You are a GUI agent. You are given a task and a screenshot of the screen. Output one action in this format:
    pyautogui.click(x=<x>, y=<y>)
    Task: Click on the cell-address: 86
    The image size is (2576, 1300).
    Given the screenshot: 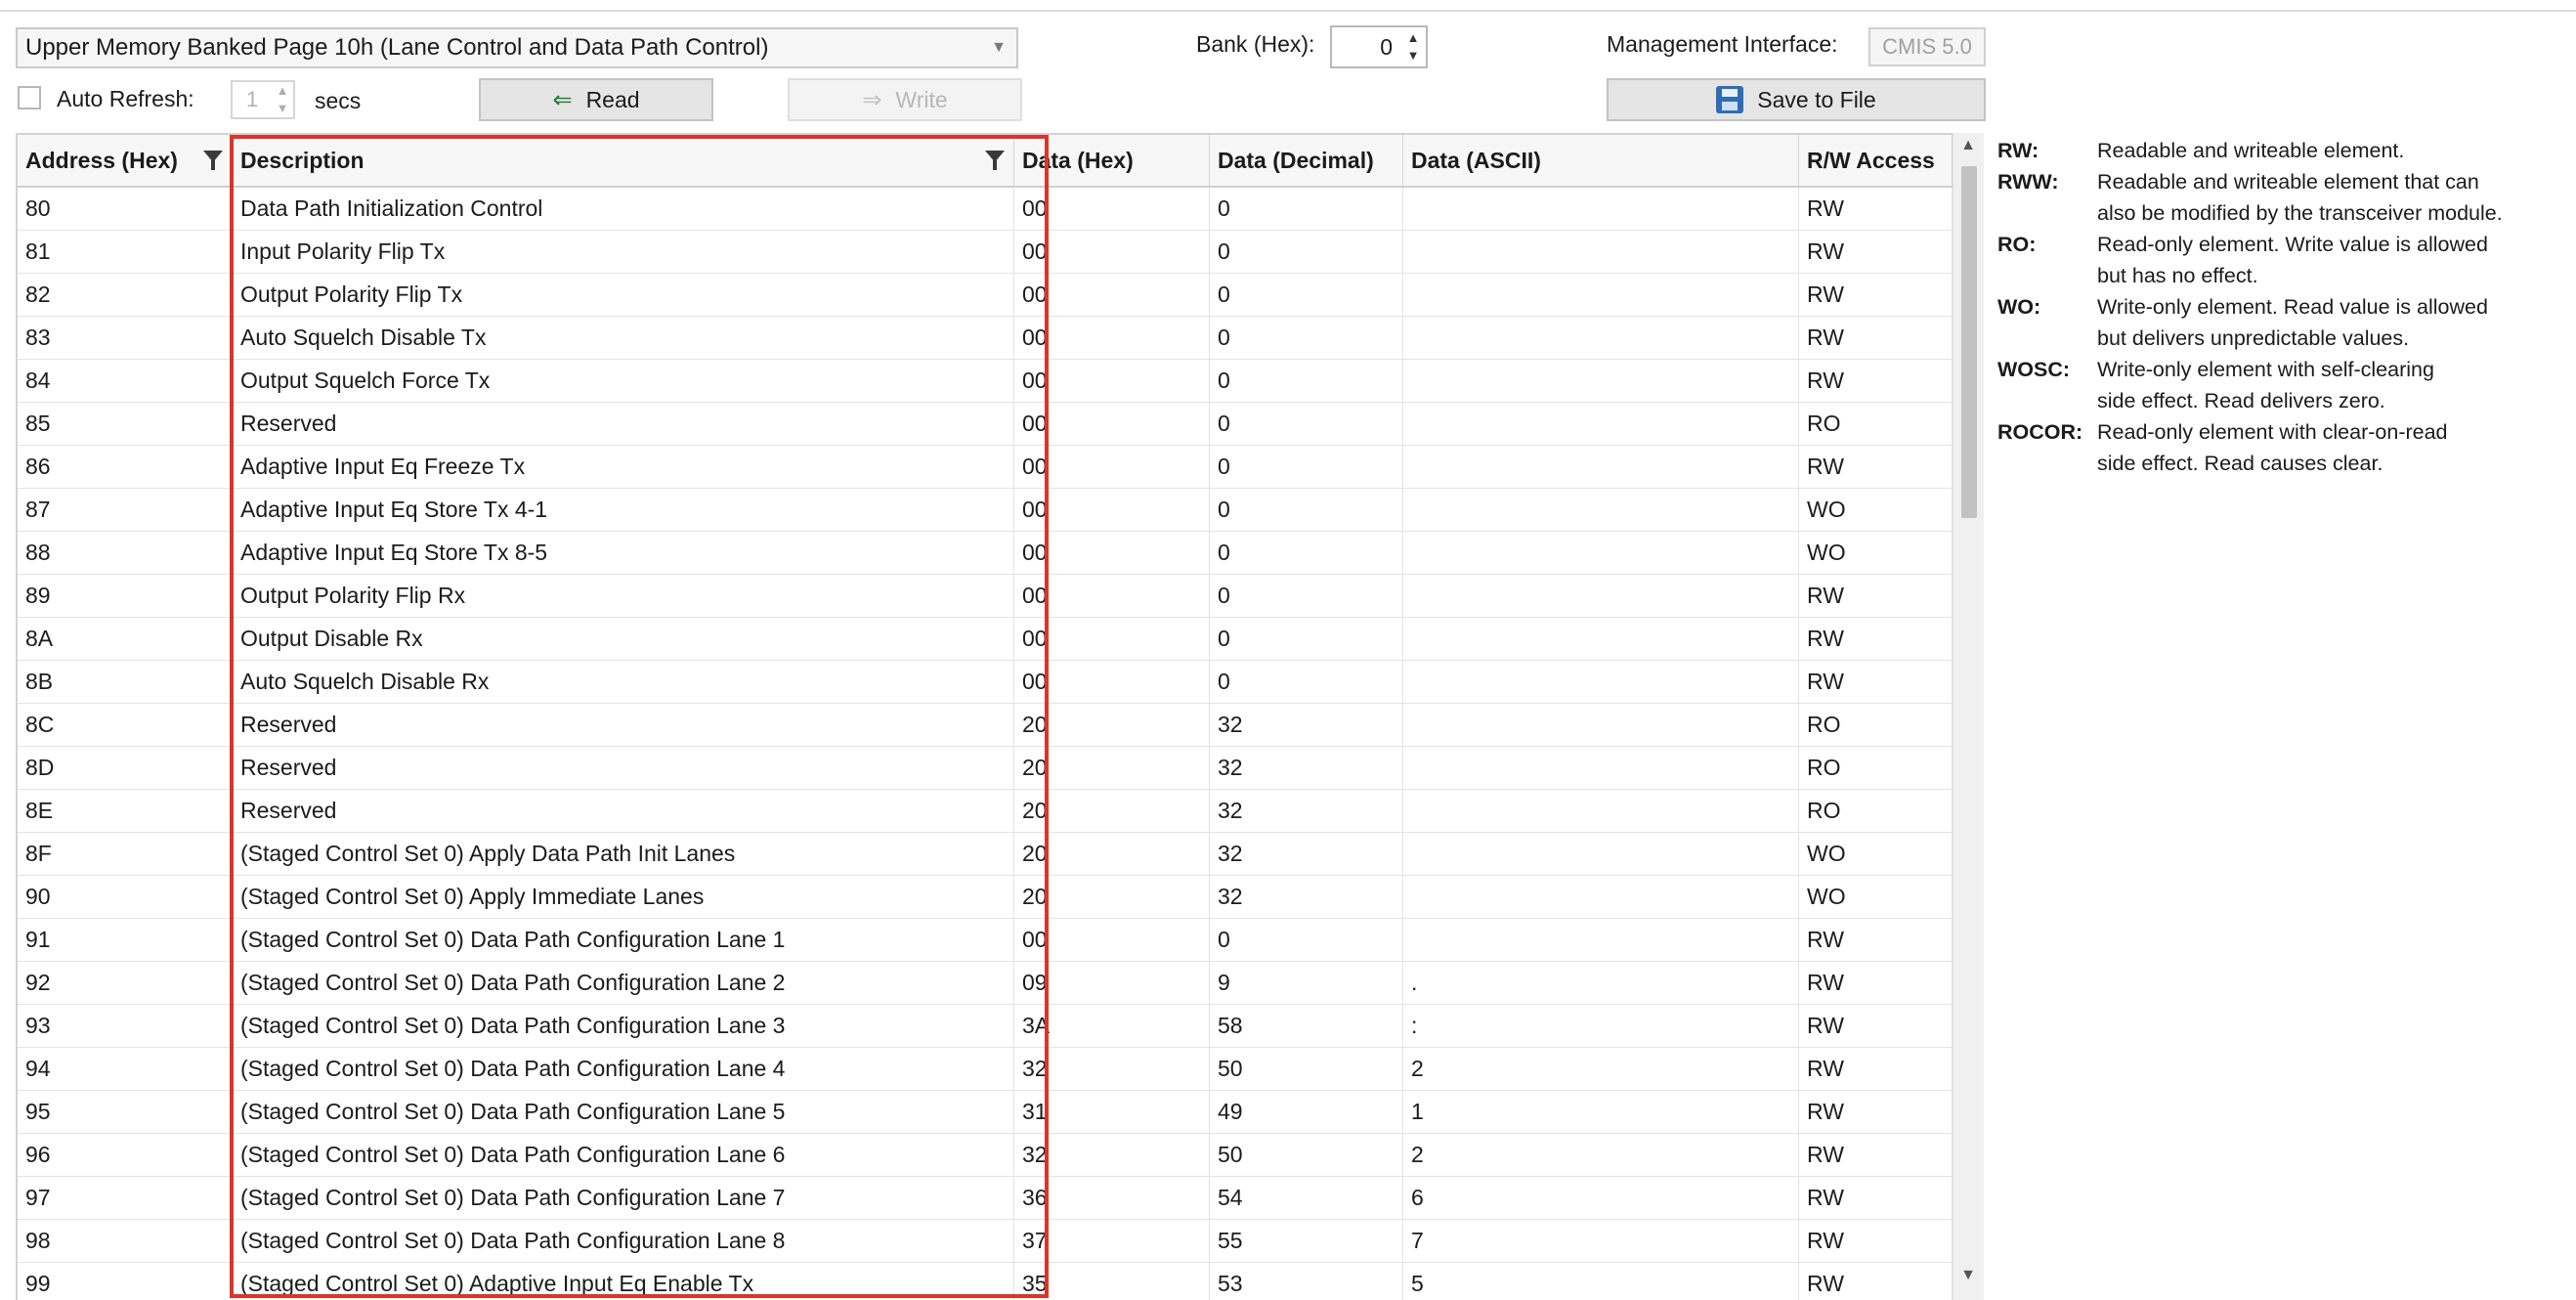 What is the action you would take?
    pyautogui.click(x=125, y=467)
    